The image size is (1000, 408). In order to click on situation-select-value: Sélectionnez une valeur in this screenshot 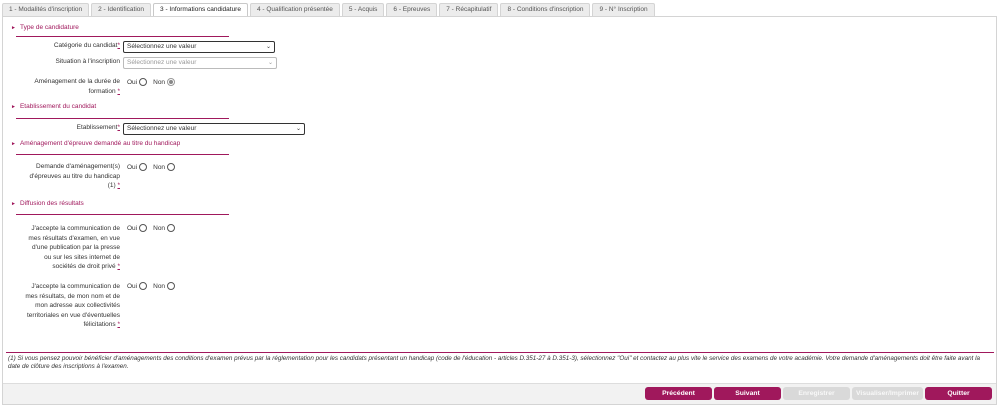, I will do `click(162, 62)`.